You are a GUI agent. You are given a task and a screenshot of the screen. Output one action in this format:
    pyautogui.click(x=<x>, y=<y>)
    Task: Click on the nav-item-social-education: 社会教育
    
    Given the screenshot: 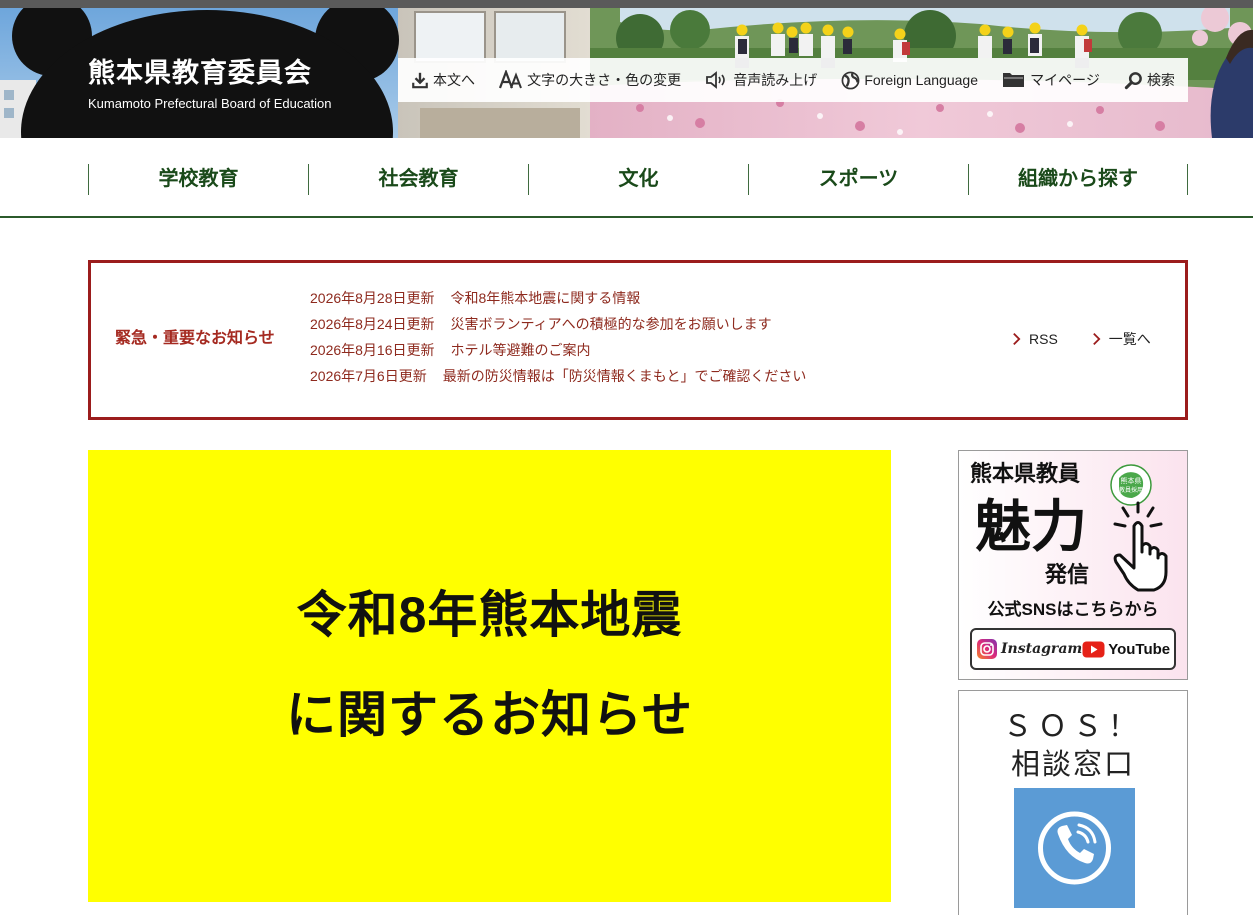 What is the action you would take?
    pyautogui.click(x=418, y=179)
    